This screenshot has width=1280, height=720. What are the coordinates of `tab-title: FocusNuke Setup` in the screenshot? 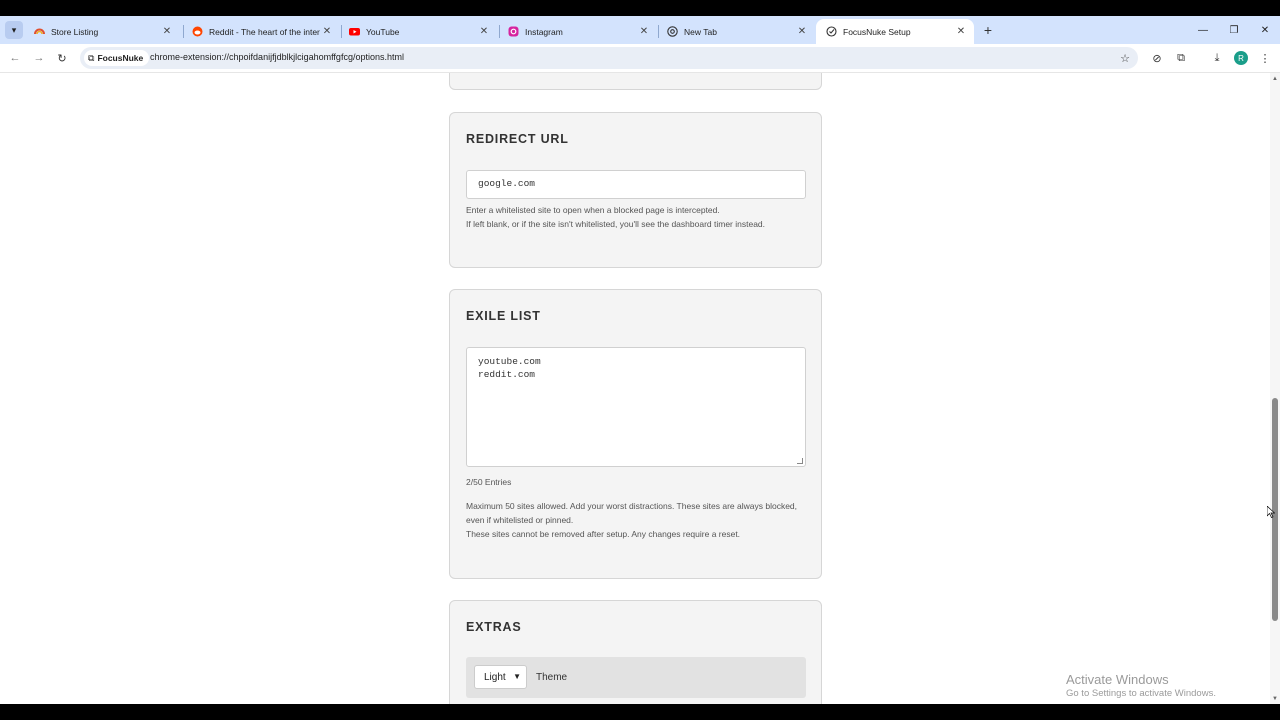 It's located at (877, 31).